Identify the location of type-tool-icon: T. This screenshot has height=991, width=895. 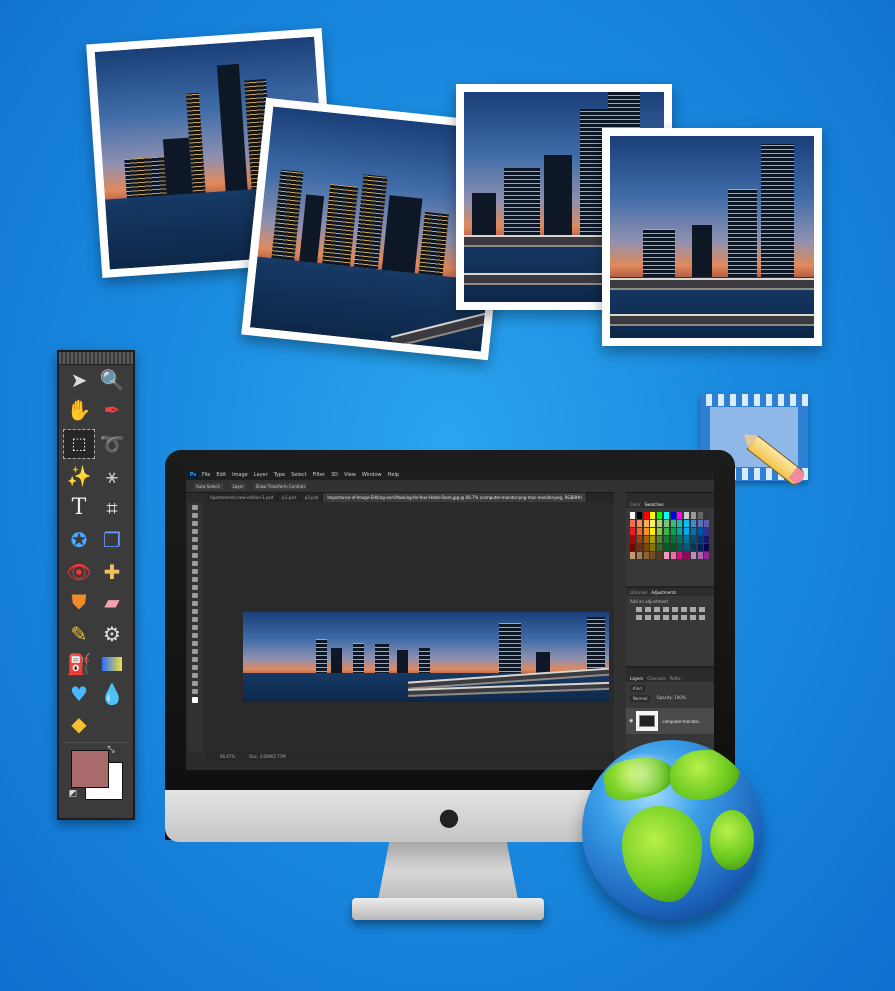
(79, 508).